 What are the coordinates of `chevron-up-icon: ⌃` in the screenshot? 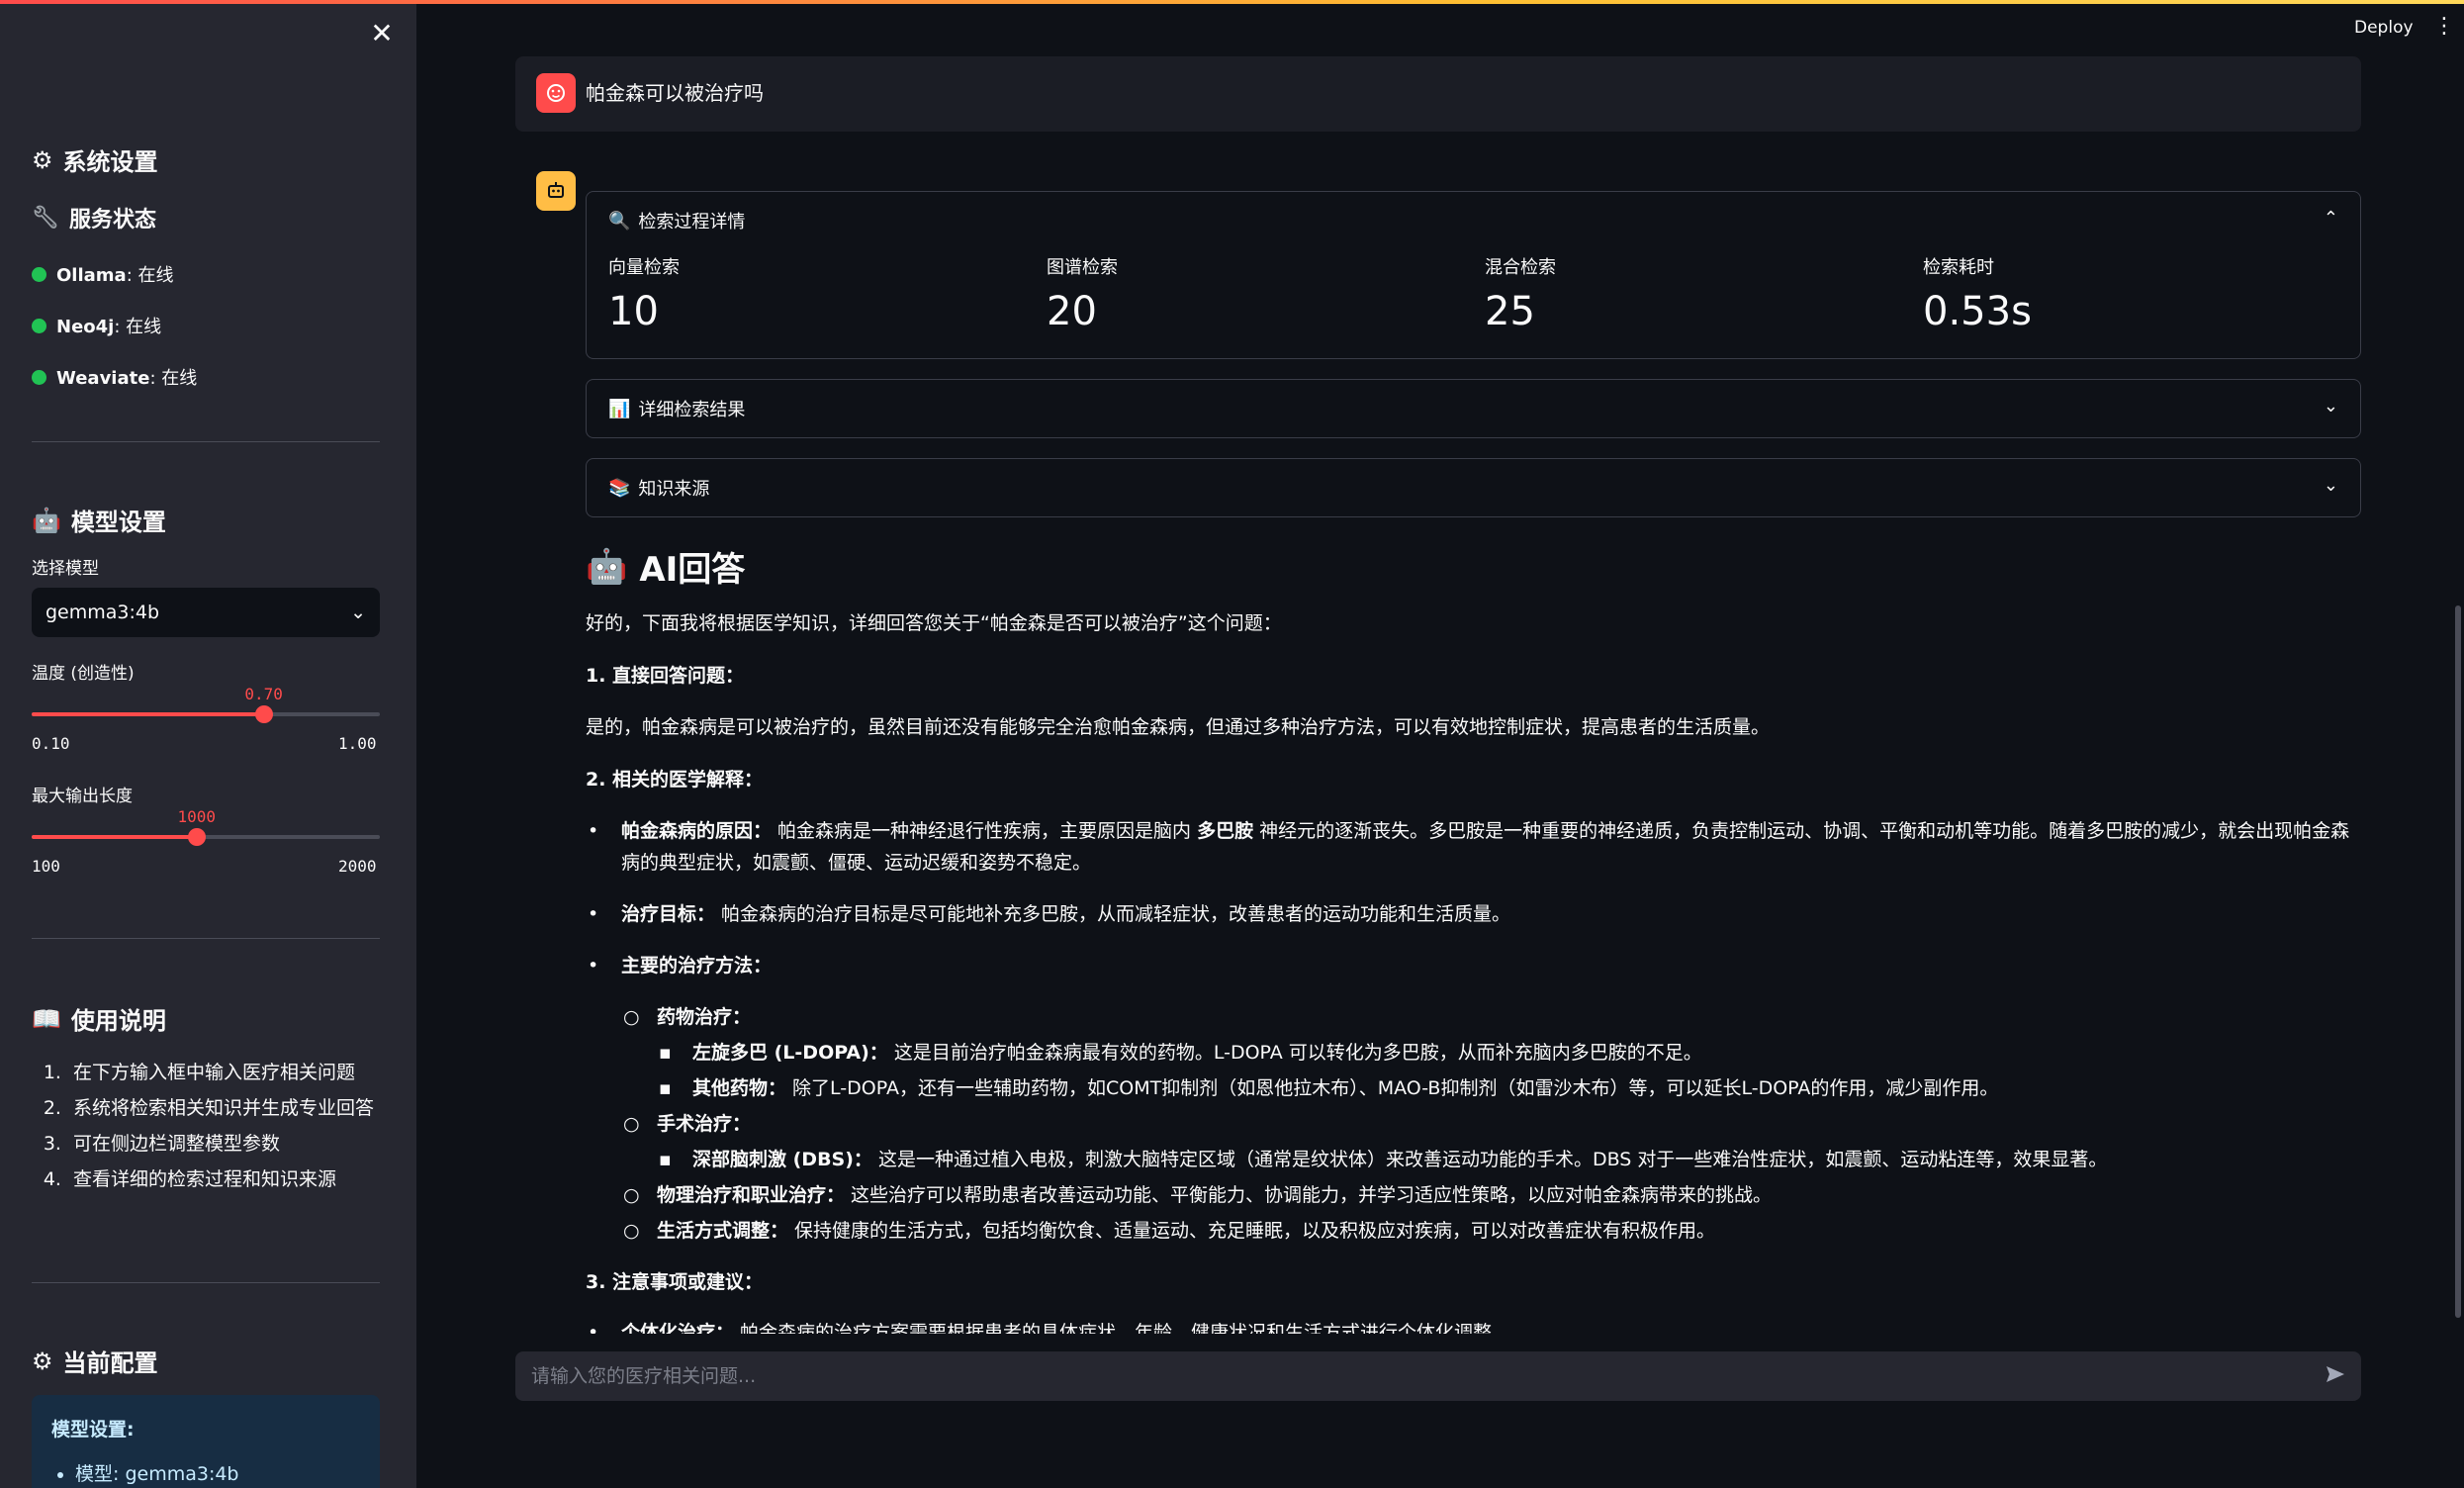 It's located at (2331, 218).